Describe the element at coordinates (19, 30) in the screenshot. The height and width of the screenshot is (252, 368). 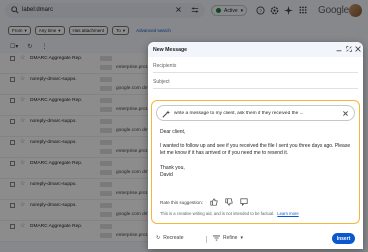
I see `filter-from: From ▾` at that location.